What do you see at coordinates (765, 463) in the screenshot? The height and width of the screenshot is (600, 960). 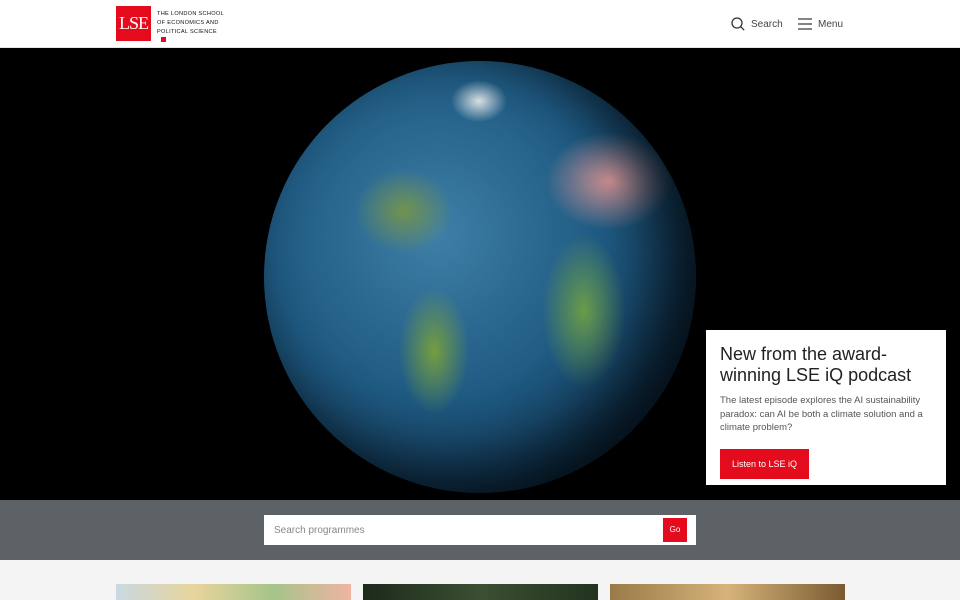 I see `listen-to-lse-iq-button: Listen to LSE iQ` at bounding box center [765, 463].